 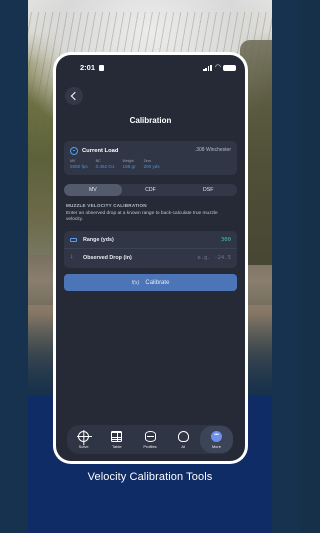 I want to click on stat-value: 200 yds, so click(x=151, y=166).